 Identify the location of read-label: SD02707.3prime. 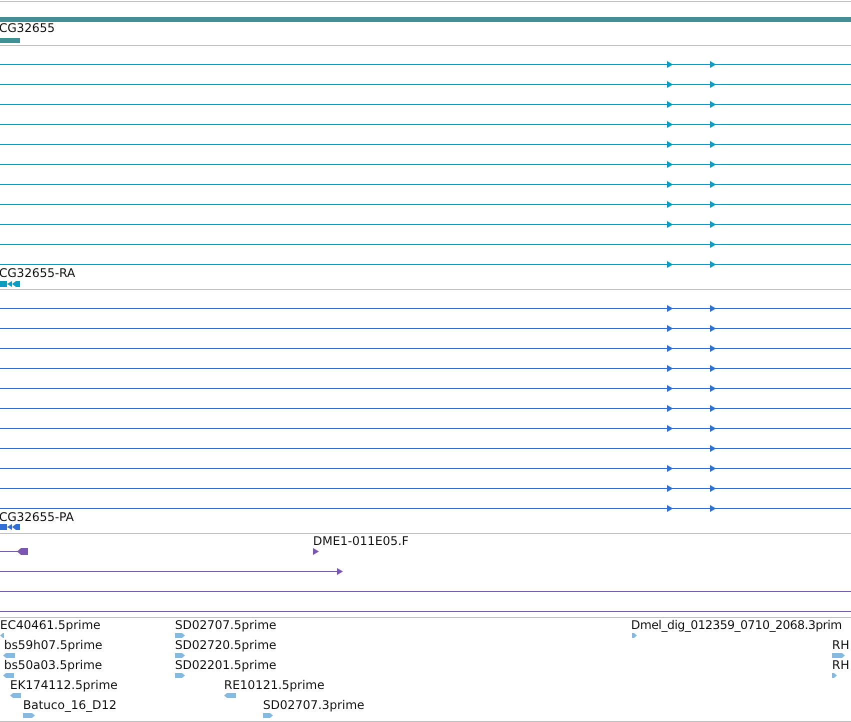
(313, 705).